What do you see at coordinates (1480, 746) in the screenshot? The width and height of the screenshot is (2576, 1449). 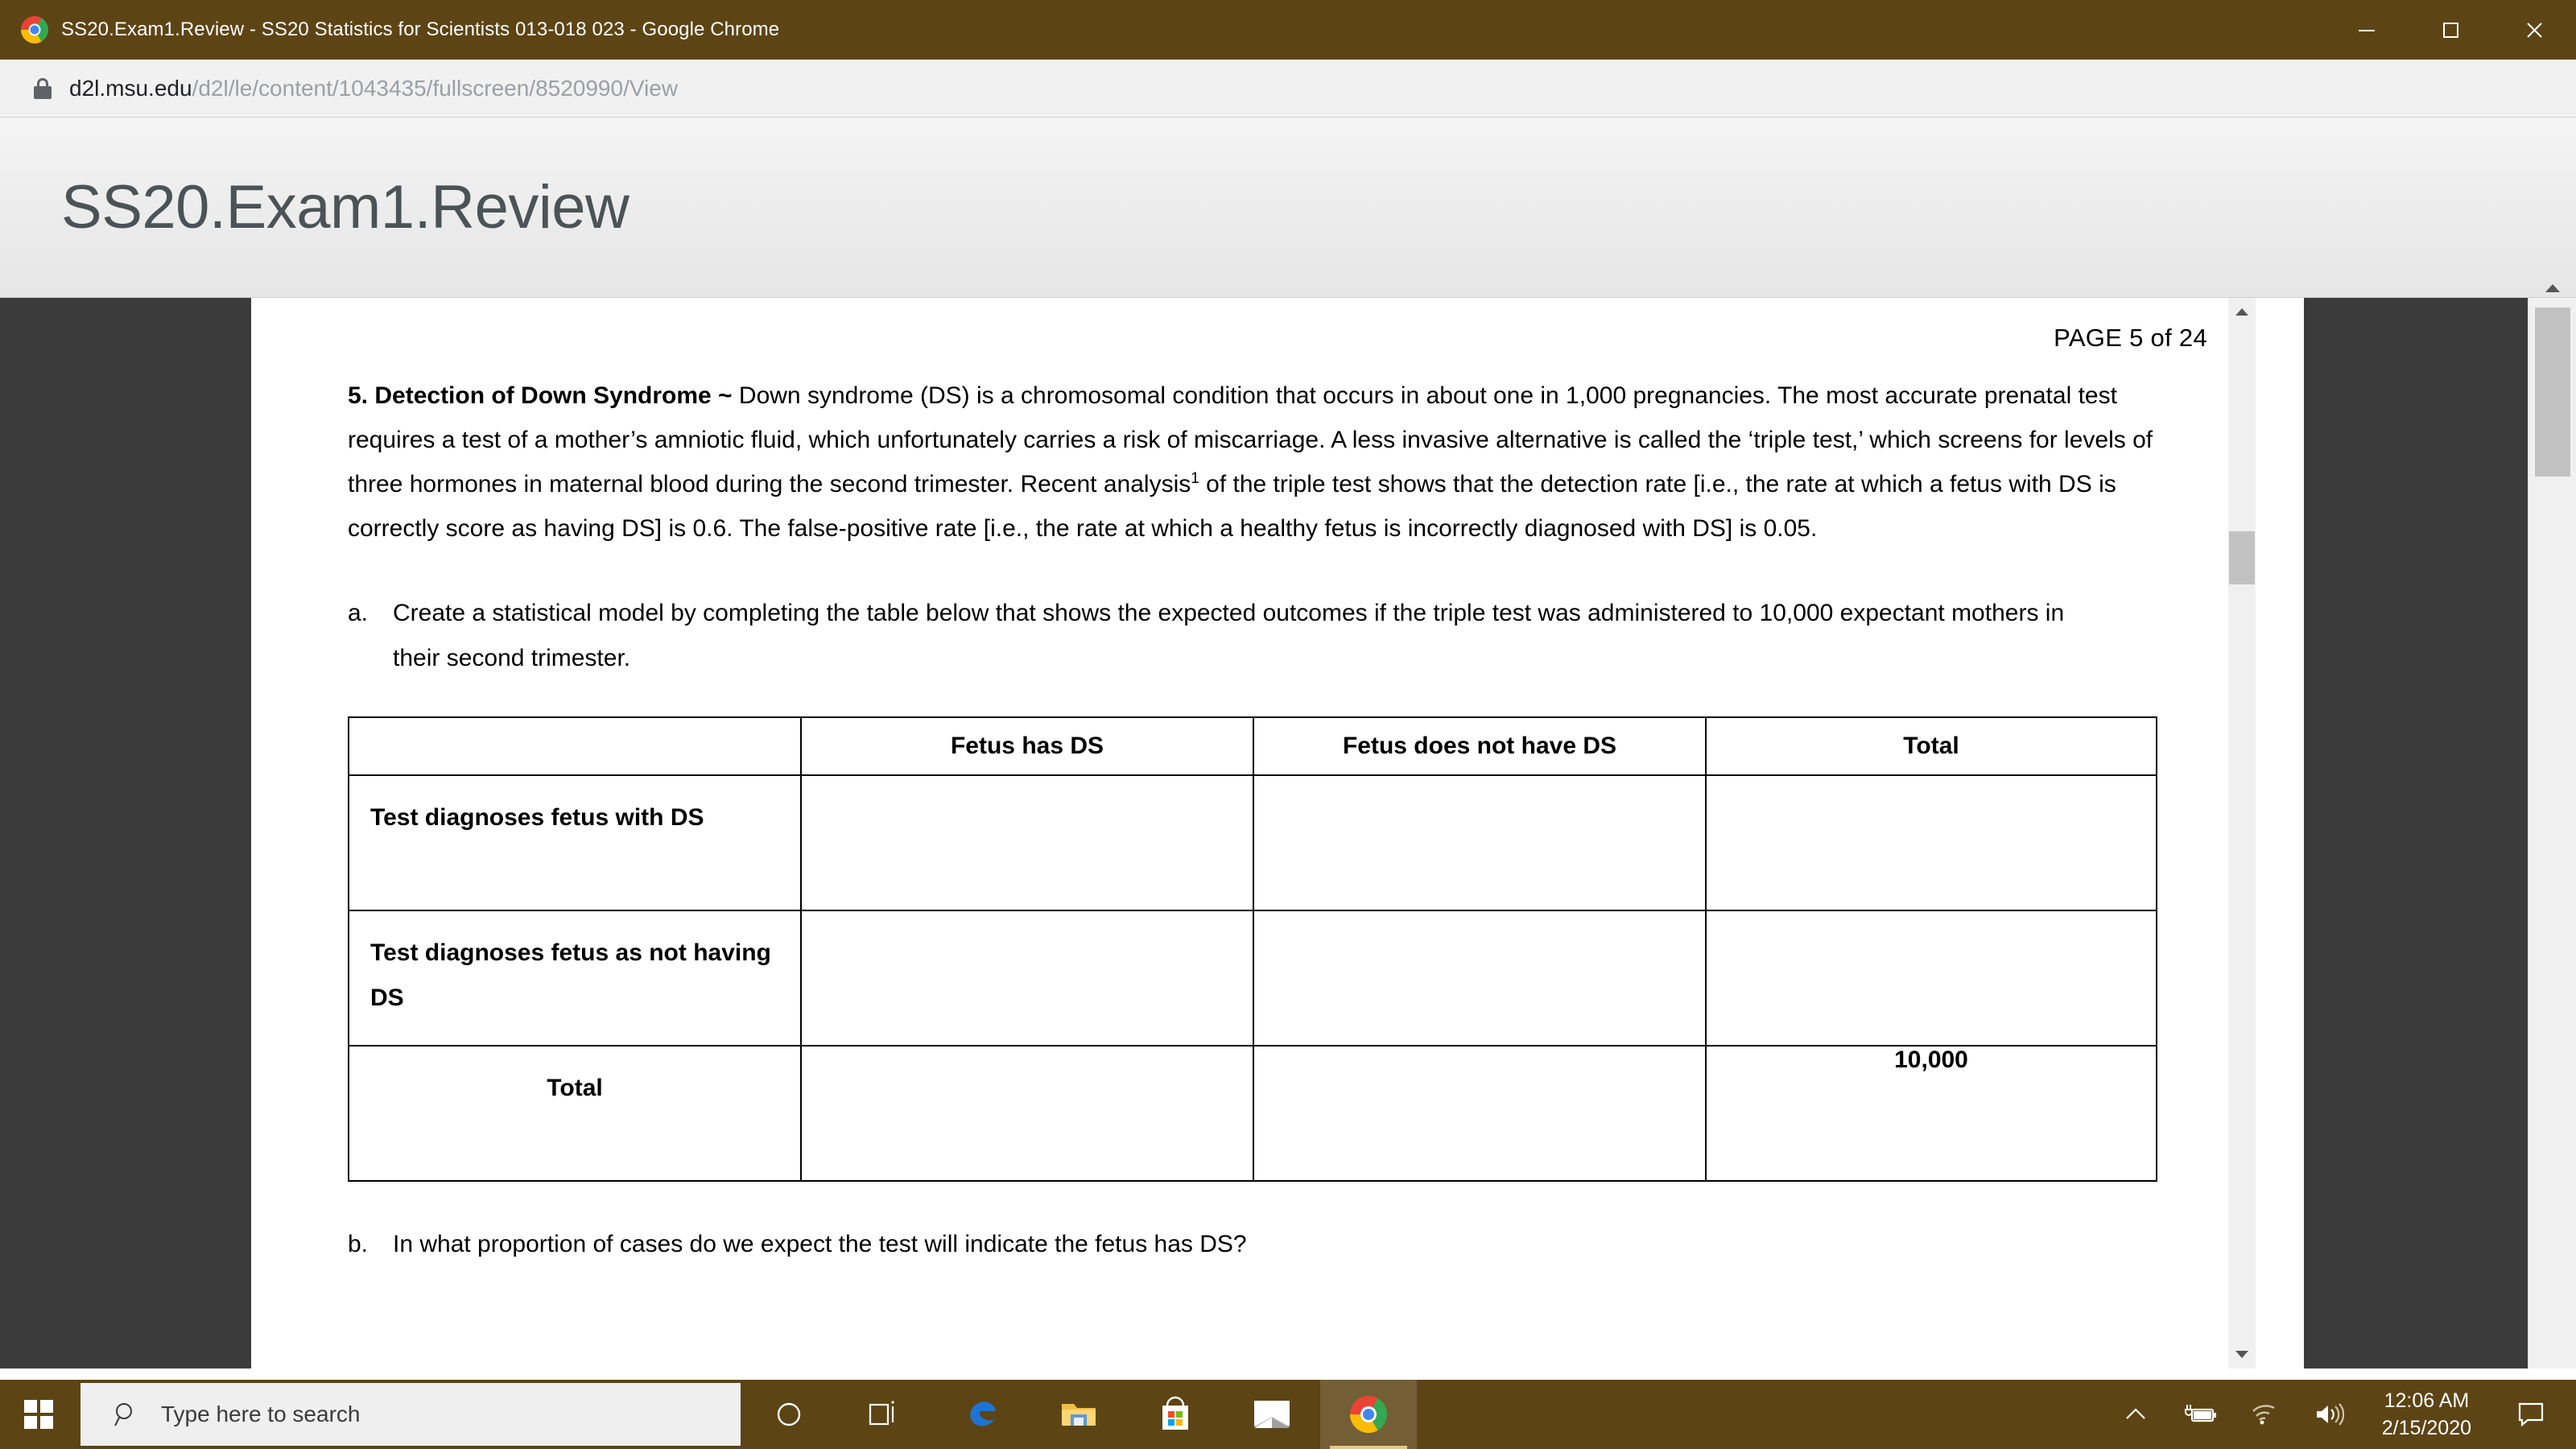 I see `table-header-fetus-no-ds: Fetus does not have DS` at bounding box center [1480, 746].